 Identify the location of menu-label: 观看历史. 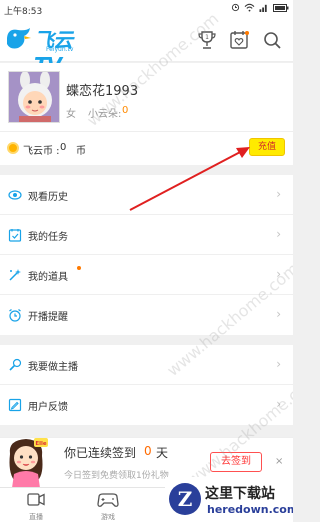
(48, 197).